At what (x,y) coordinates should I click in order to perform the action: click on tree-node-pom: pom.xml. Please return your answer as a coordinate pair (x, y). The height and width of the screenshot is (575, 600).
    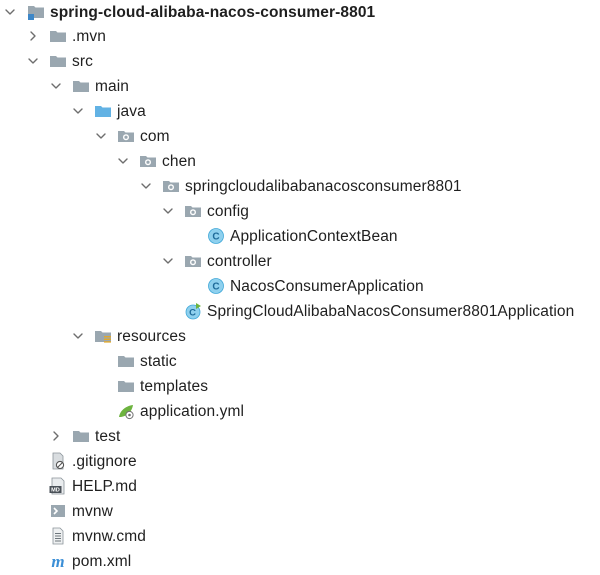
    Looking at the image, I should click on (300, 561).